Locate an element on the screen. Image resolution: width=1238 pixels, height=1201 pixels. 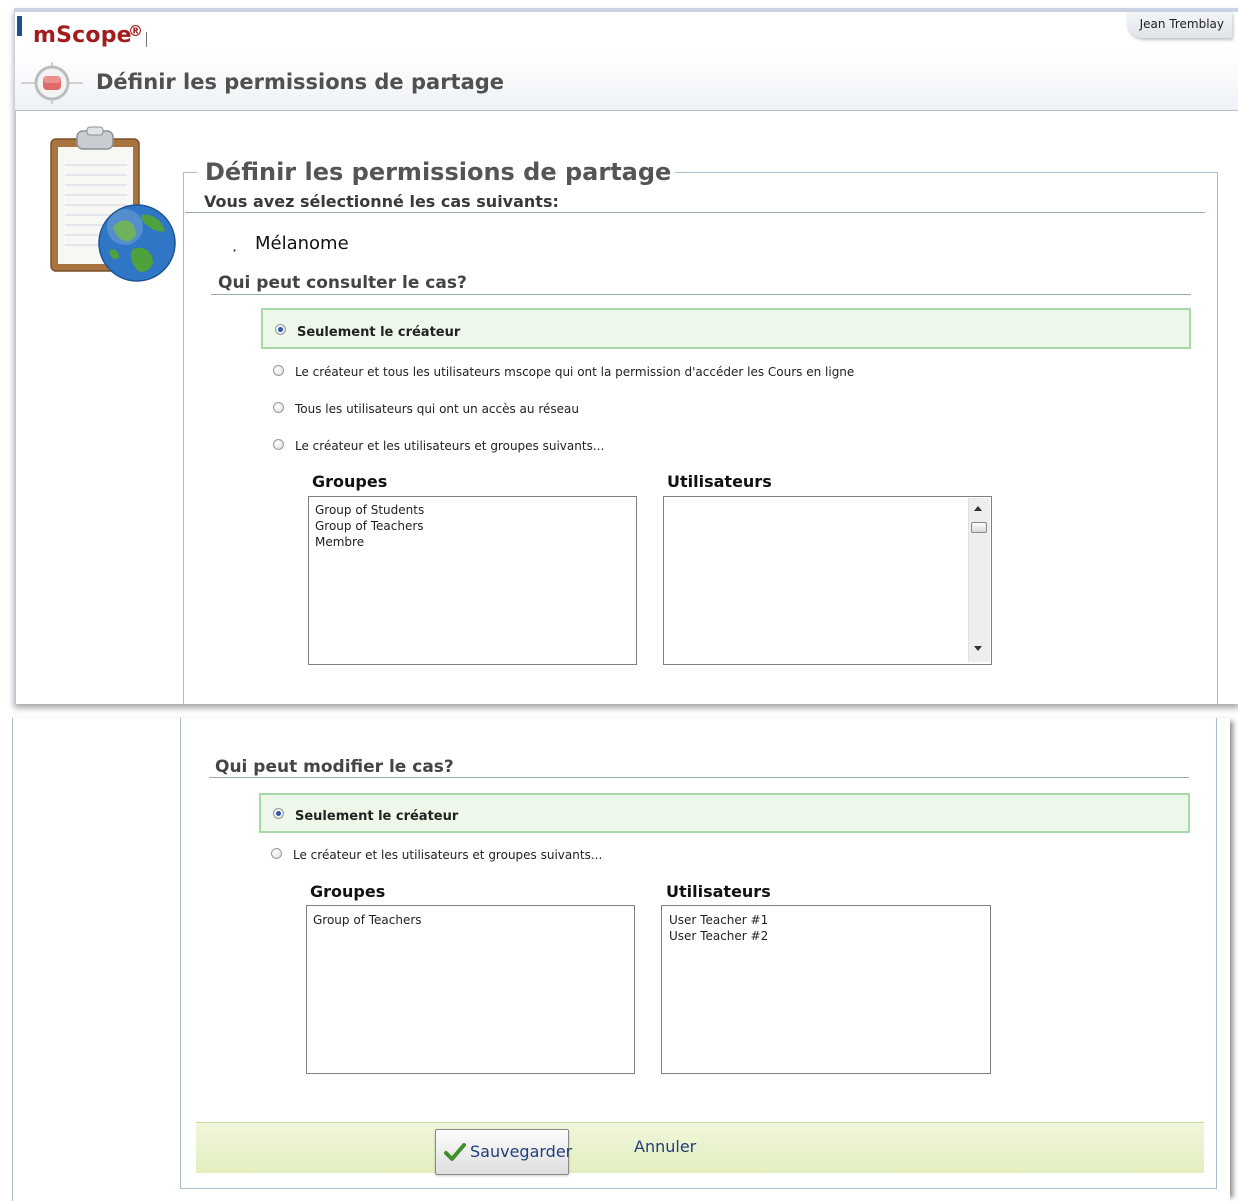
scroll-down-icon is located at coordinates (978, 648).